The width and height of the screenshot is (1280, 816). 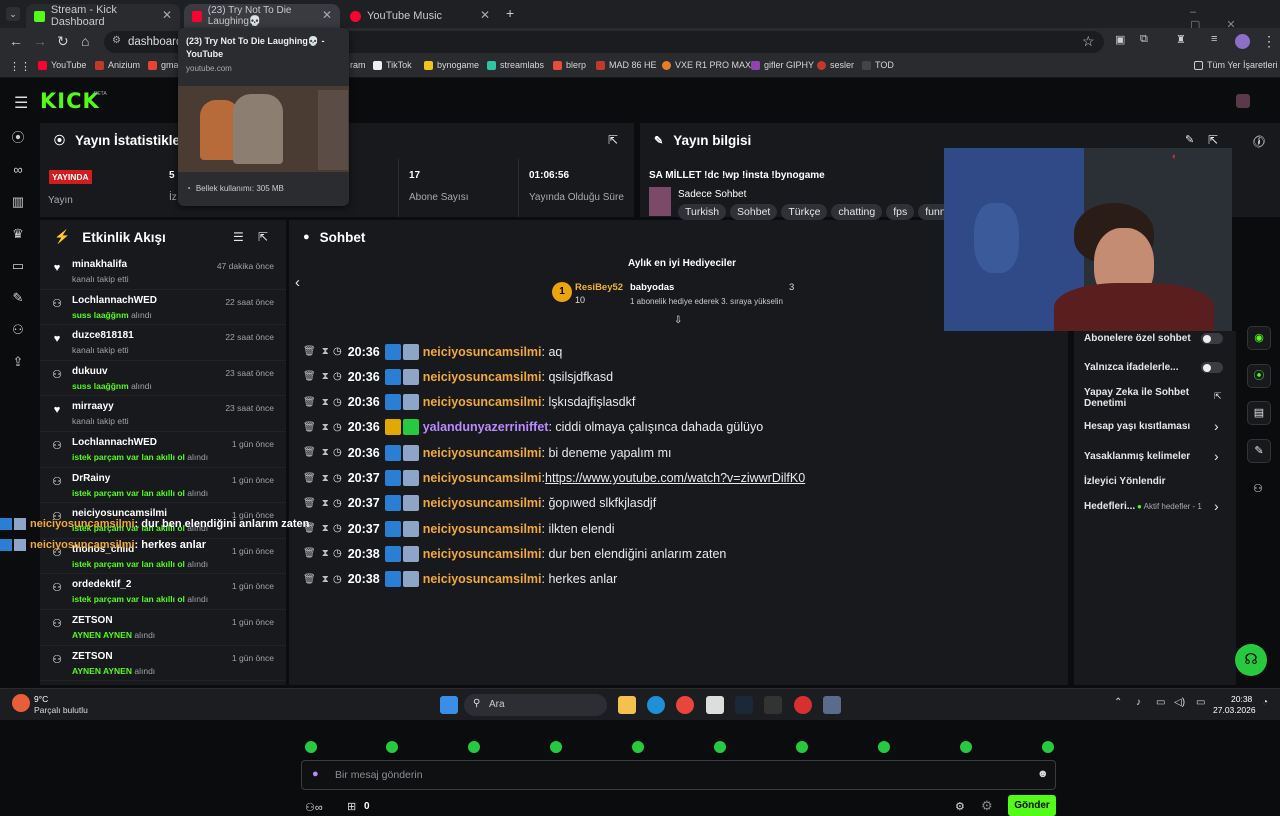 What do you see at coordinates (1043, 774) in the screenshot?
I see `emoji-icon: ☻` at bounding box center [1043, 774].